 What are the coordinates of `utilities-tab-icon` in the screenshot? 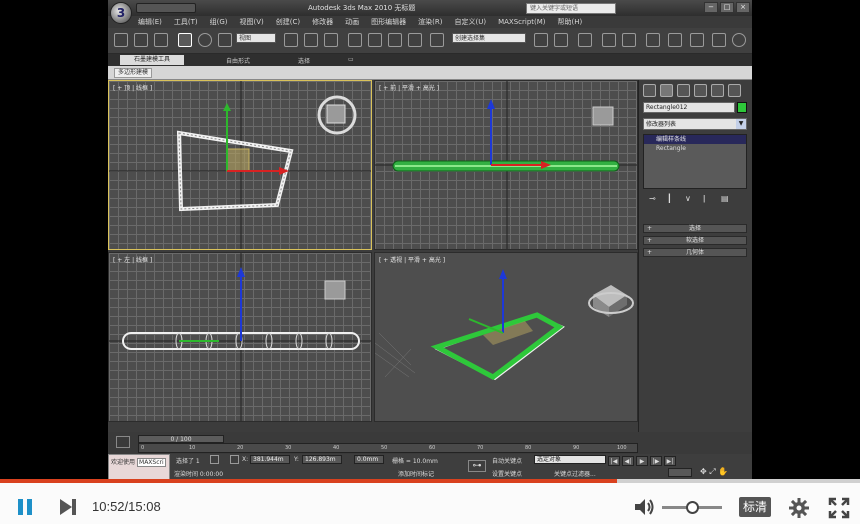 It's located at (734, 90).